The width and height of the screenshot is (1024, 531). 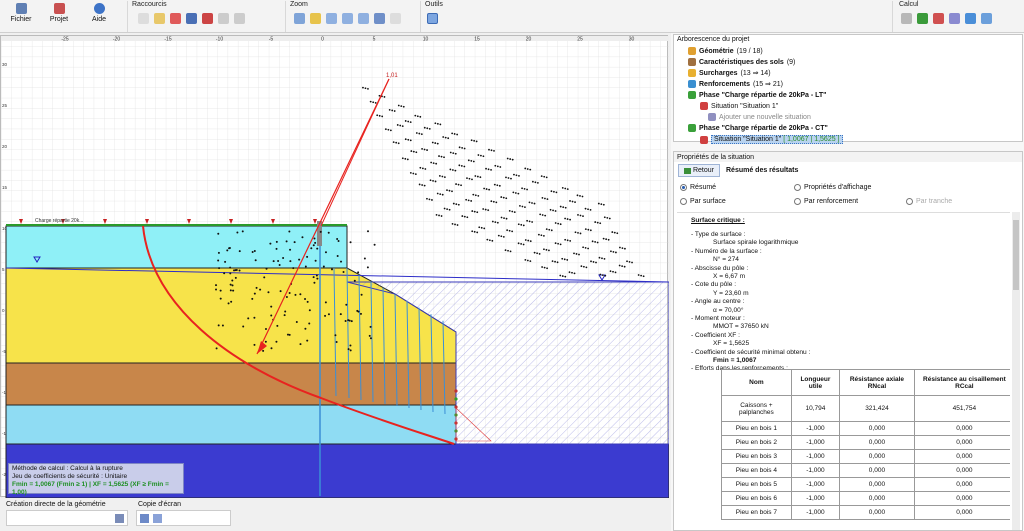 I want to click on tree-item: Caractéristiques des sols (9), so click(x=741, y=62).